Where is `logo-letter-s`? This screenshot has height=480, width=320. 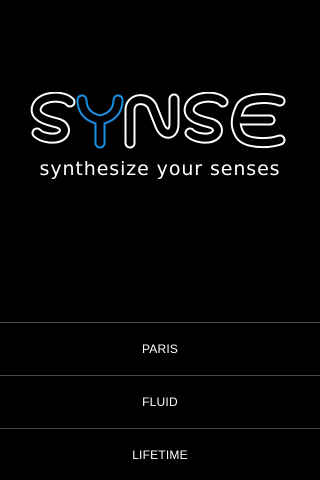 logo-letter-s is located at coordinates (53, 118).